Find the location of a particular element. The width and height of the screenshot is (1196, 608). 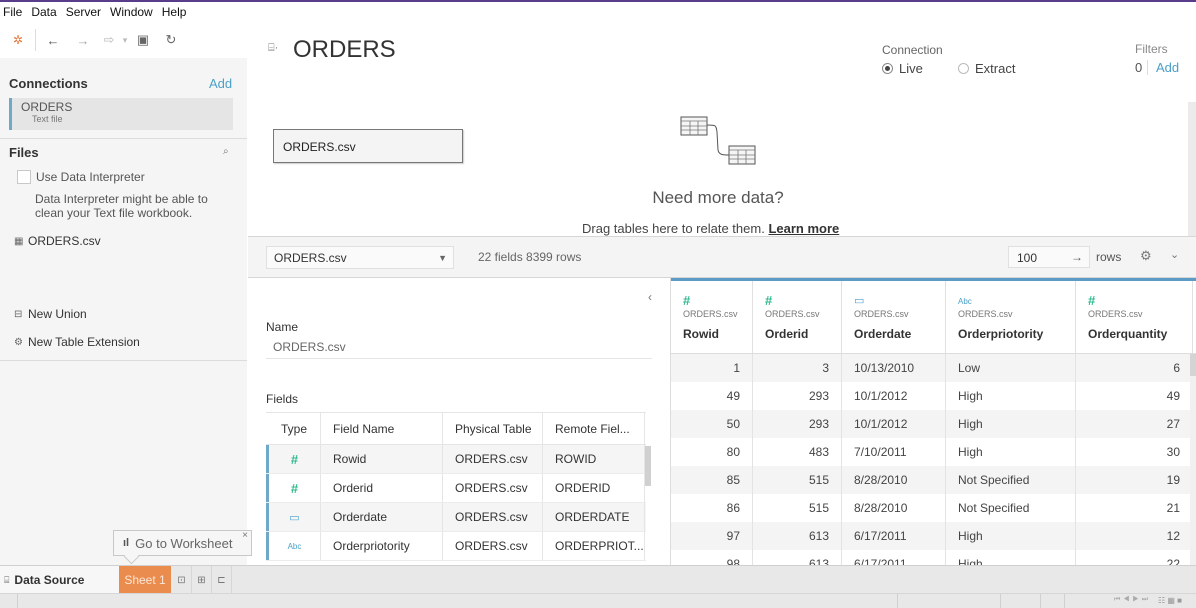

field-row: # Orderid ORDERS.csv ORDERID is located at coordinates (456, 488).